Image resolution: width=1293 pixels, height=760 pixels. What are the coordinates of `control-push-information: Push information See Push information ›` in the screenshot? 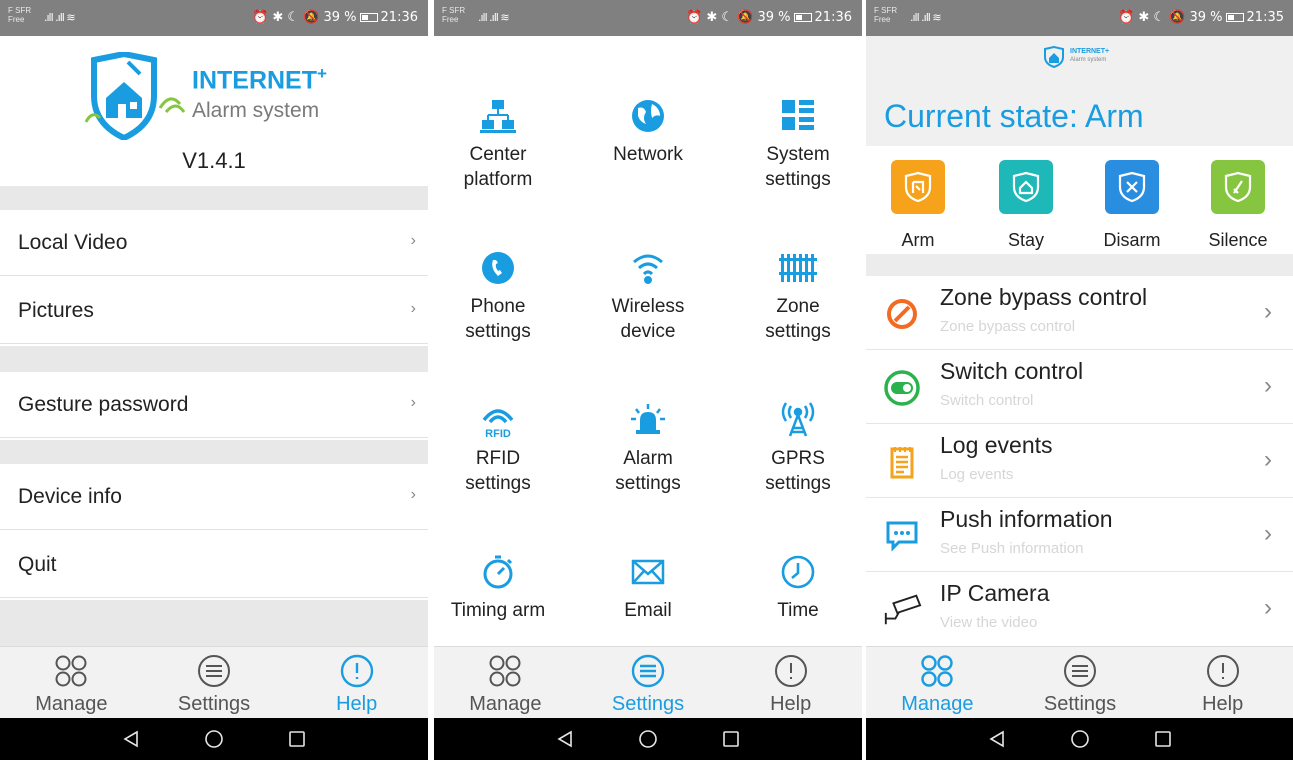 It's located at (1079, 535).